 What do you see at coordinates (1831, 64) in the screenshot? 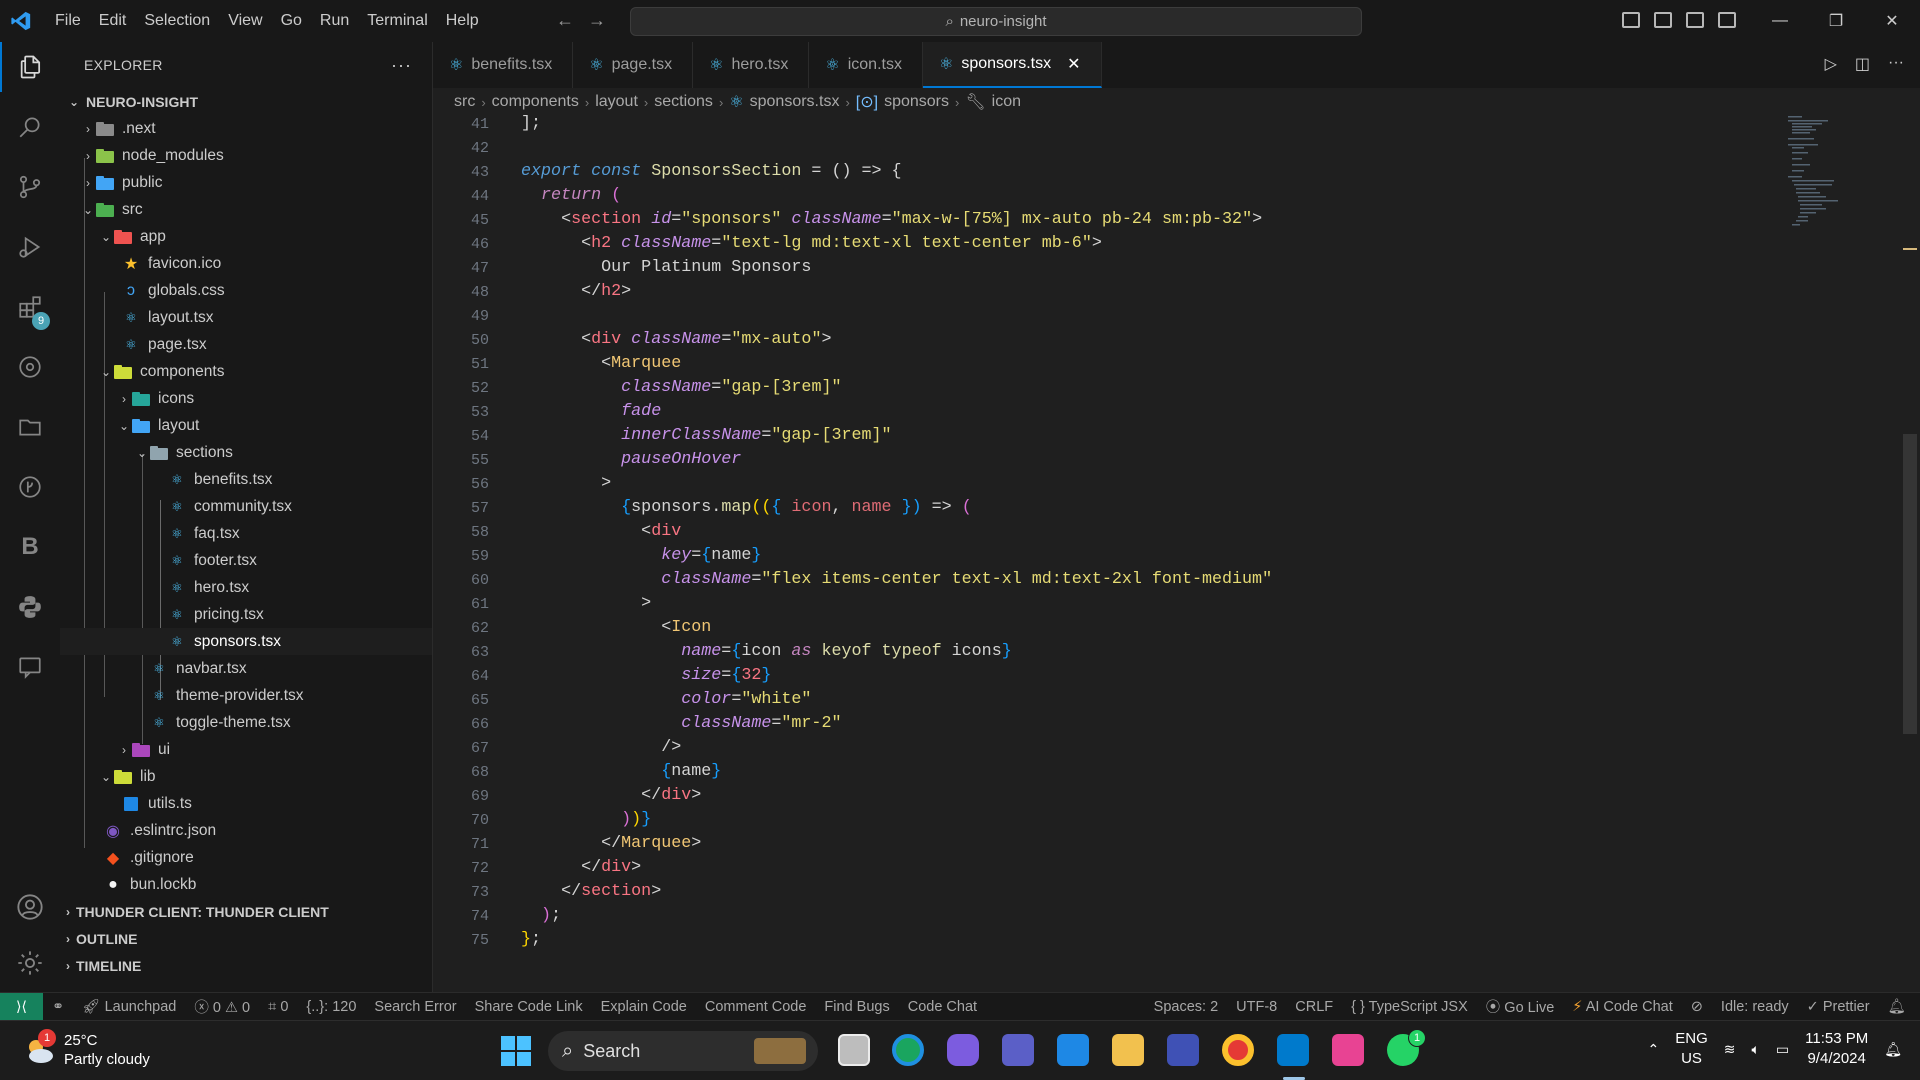
I see `run-icon: ▷` at bounding box center [1831, 64].